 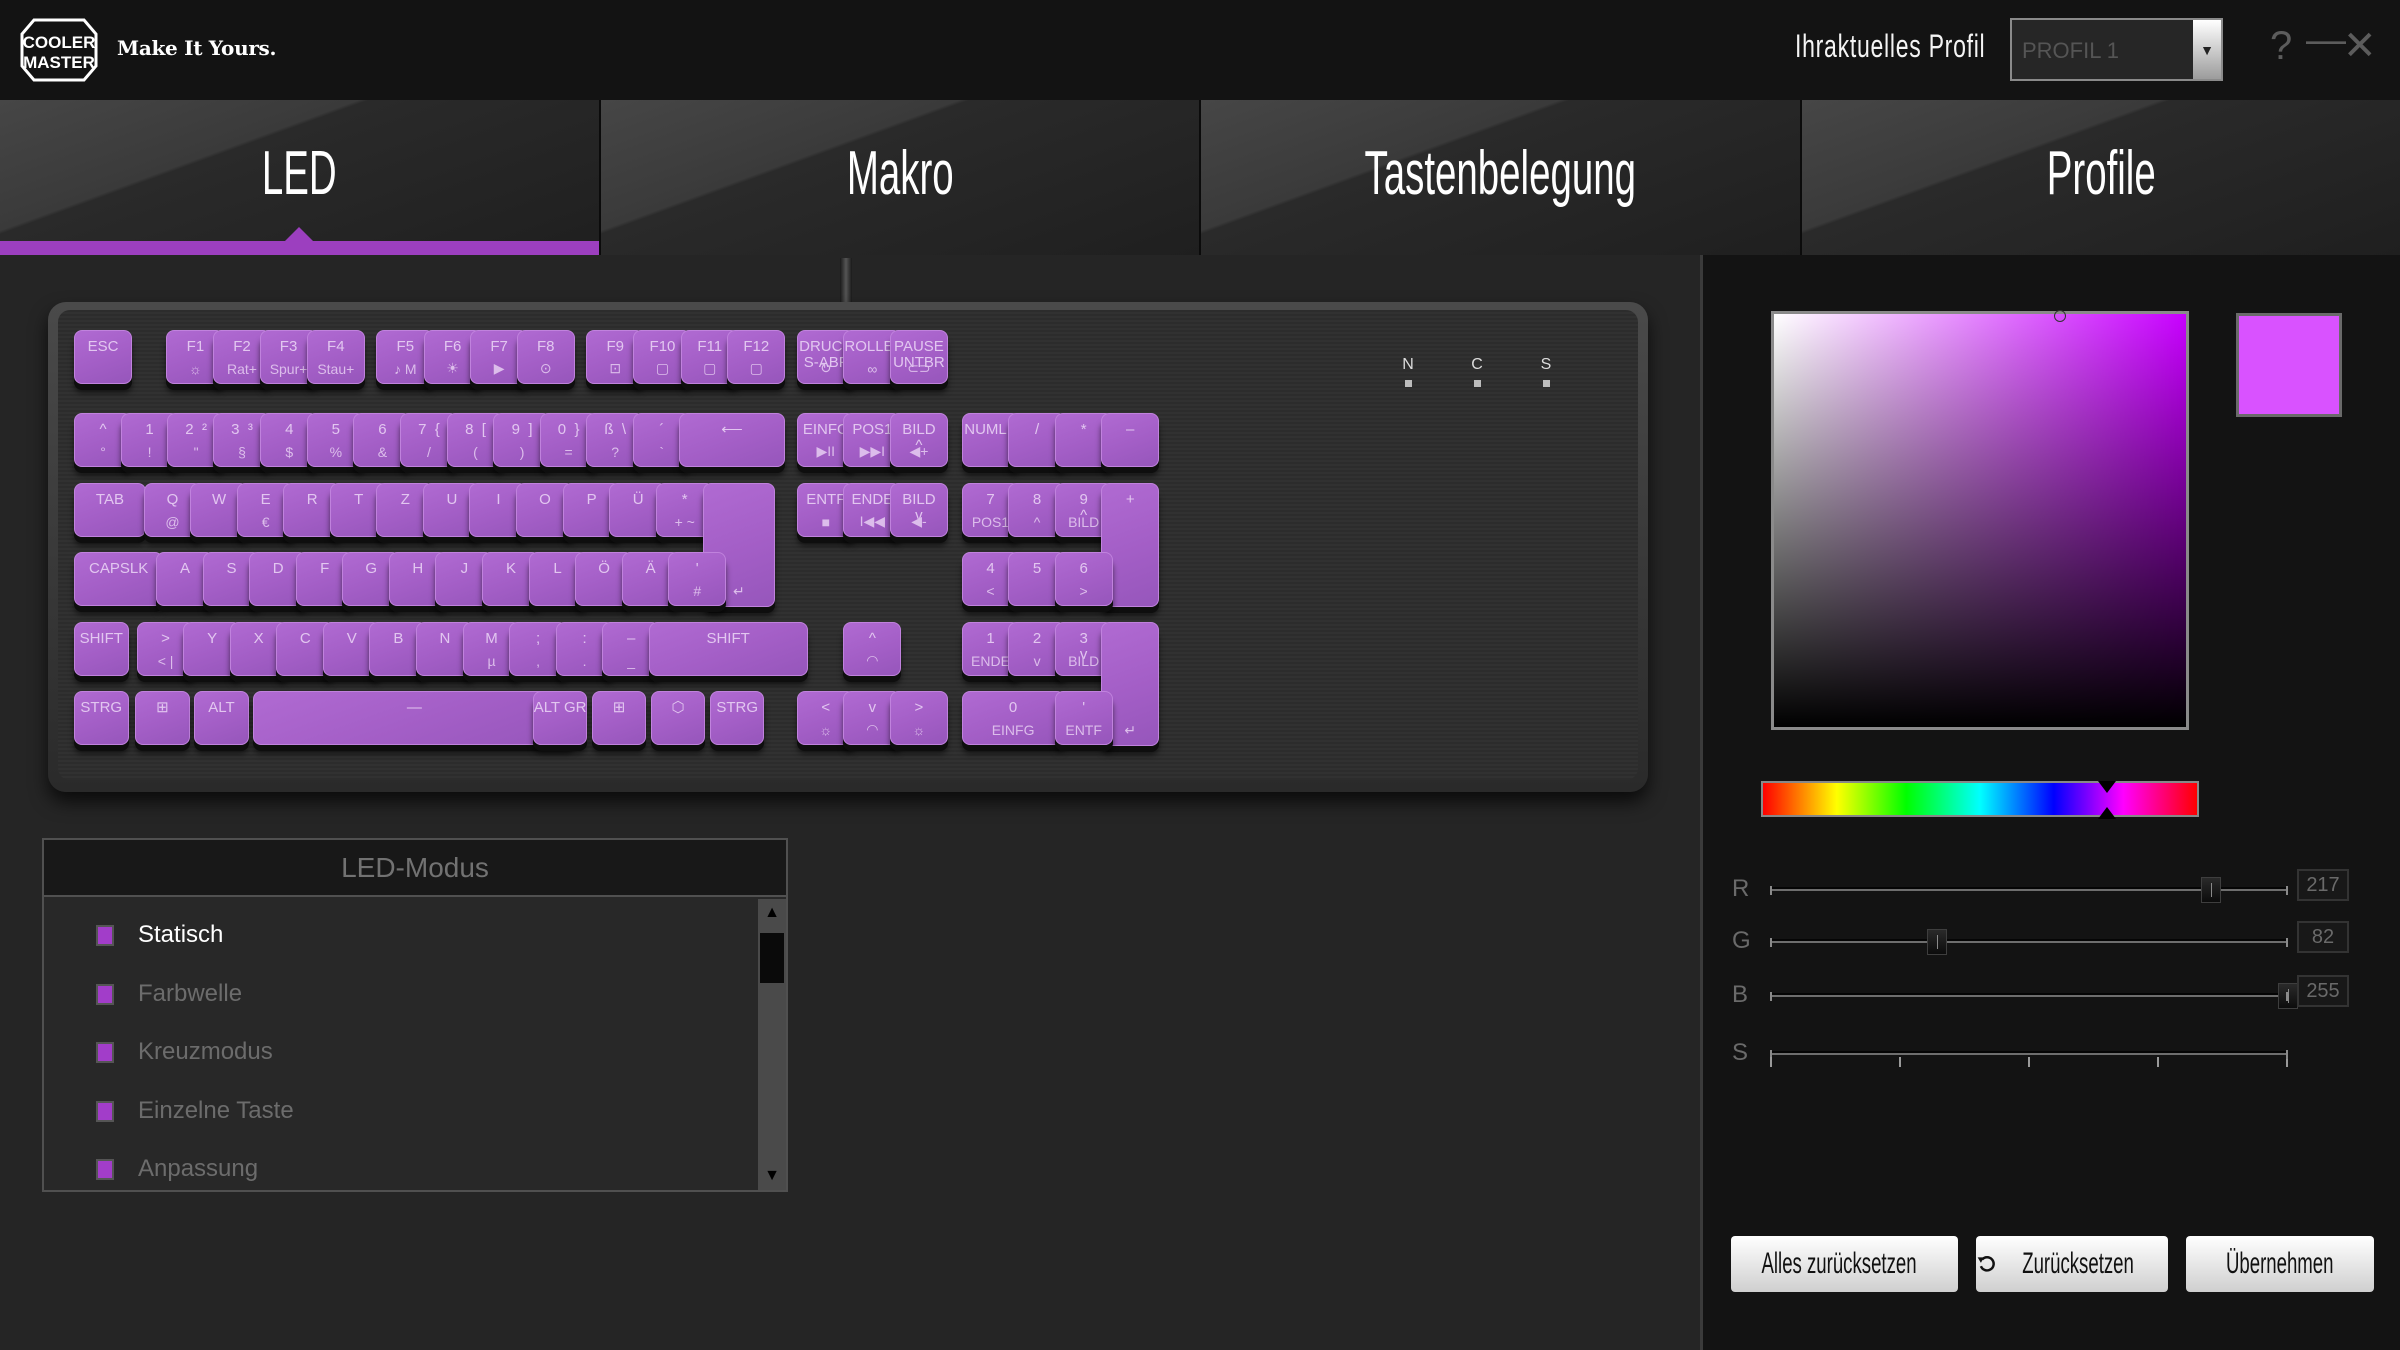 I want to click on key-primary-legend: ALT GR, so click(x=560, y=707).